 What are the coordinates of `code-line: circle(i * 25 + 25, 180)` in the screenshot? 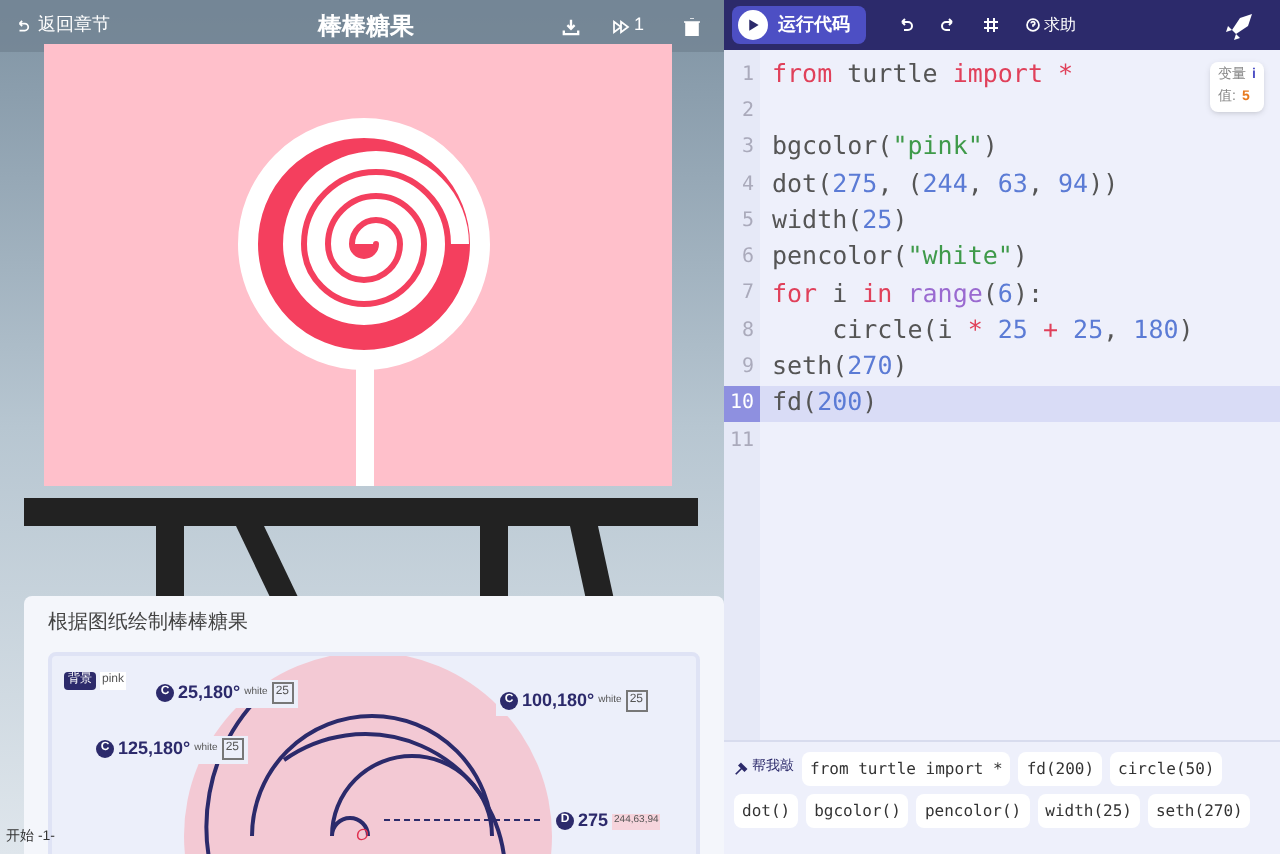 It's located at (1012, 329).